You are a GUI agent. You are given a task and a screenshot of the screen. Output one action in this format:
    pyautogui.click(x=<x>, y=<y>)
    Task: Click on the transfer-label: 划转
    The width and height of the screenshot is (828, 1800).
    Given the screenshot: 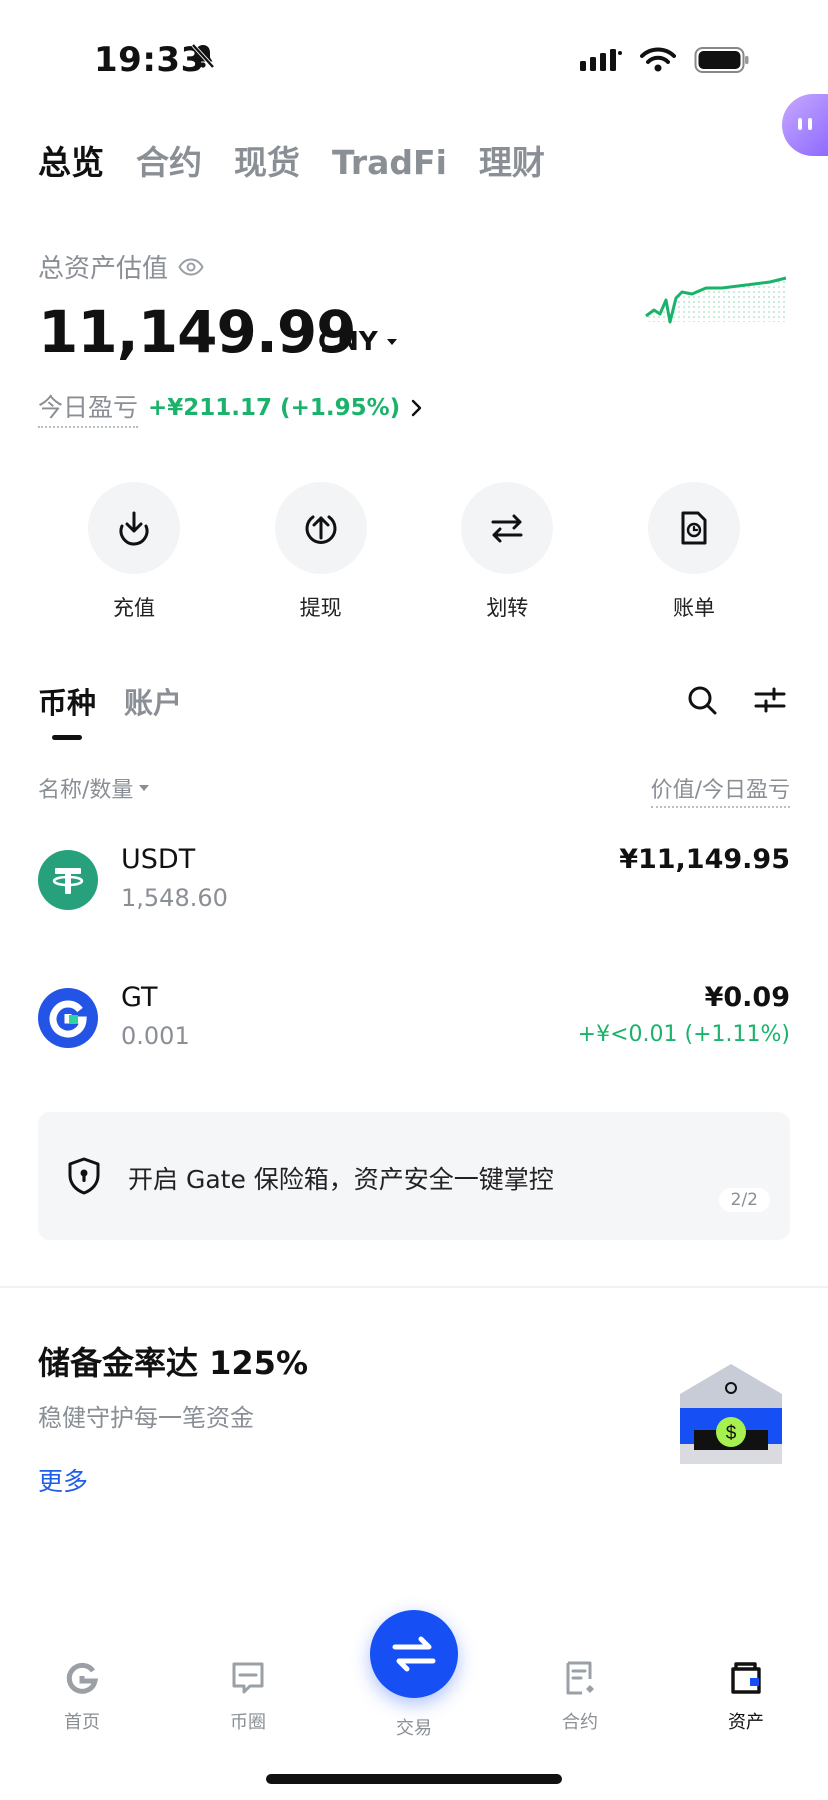 What is the action you would take?
    pyautogui.click(x=507, y=608)
    